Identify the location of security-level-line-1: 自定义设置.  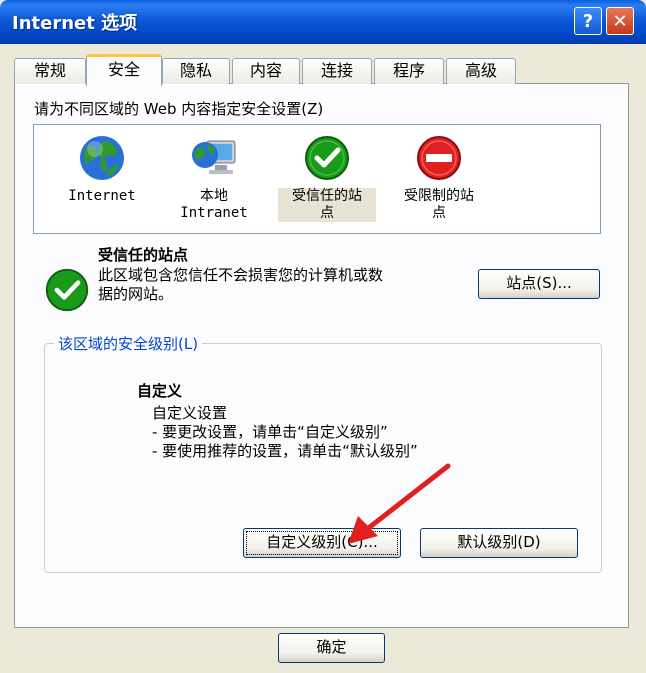
(190, 413).